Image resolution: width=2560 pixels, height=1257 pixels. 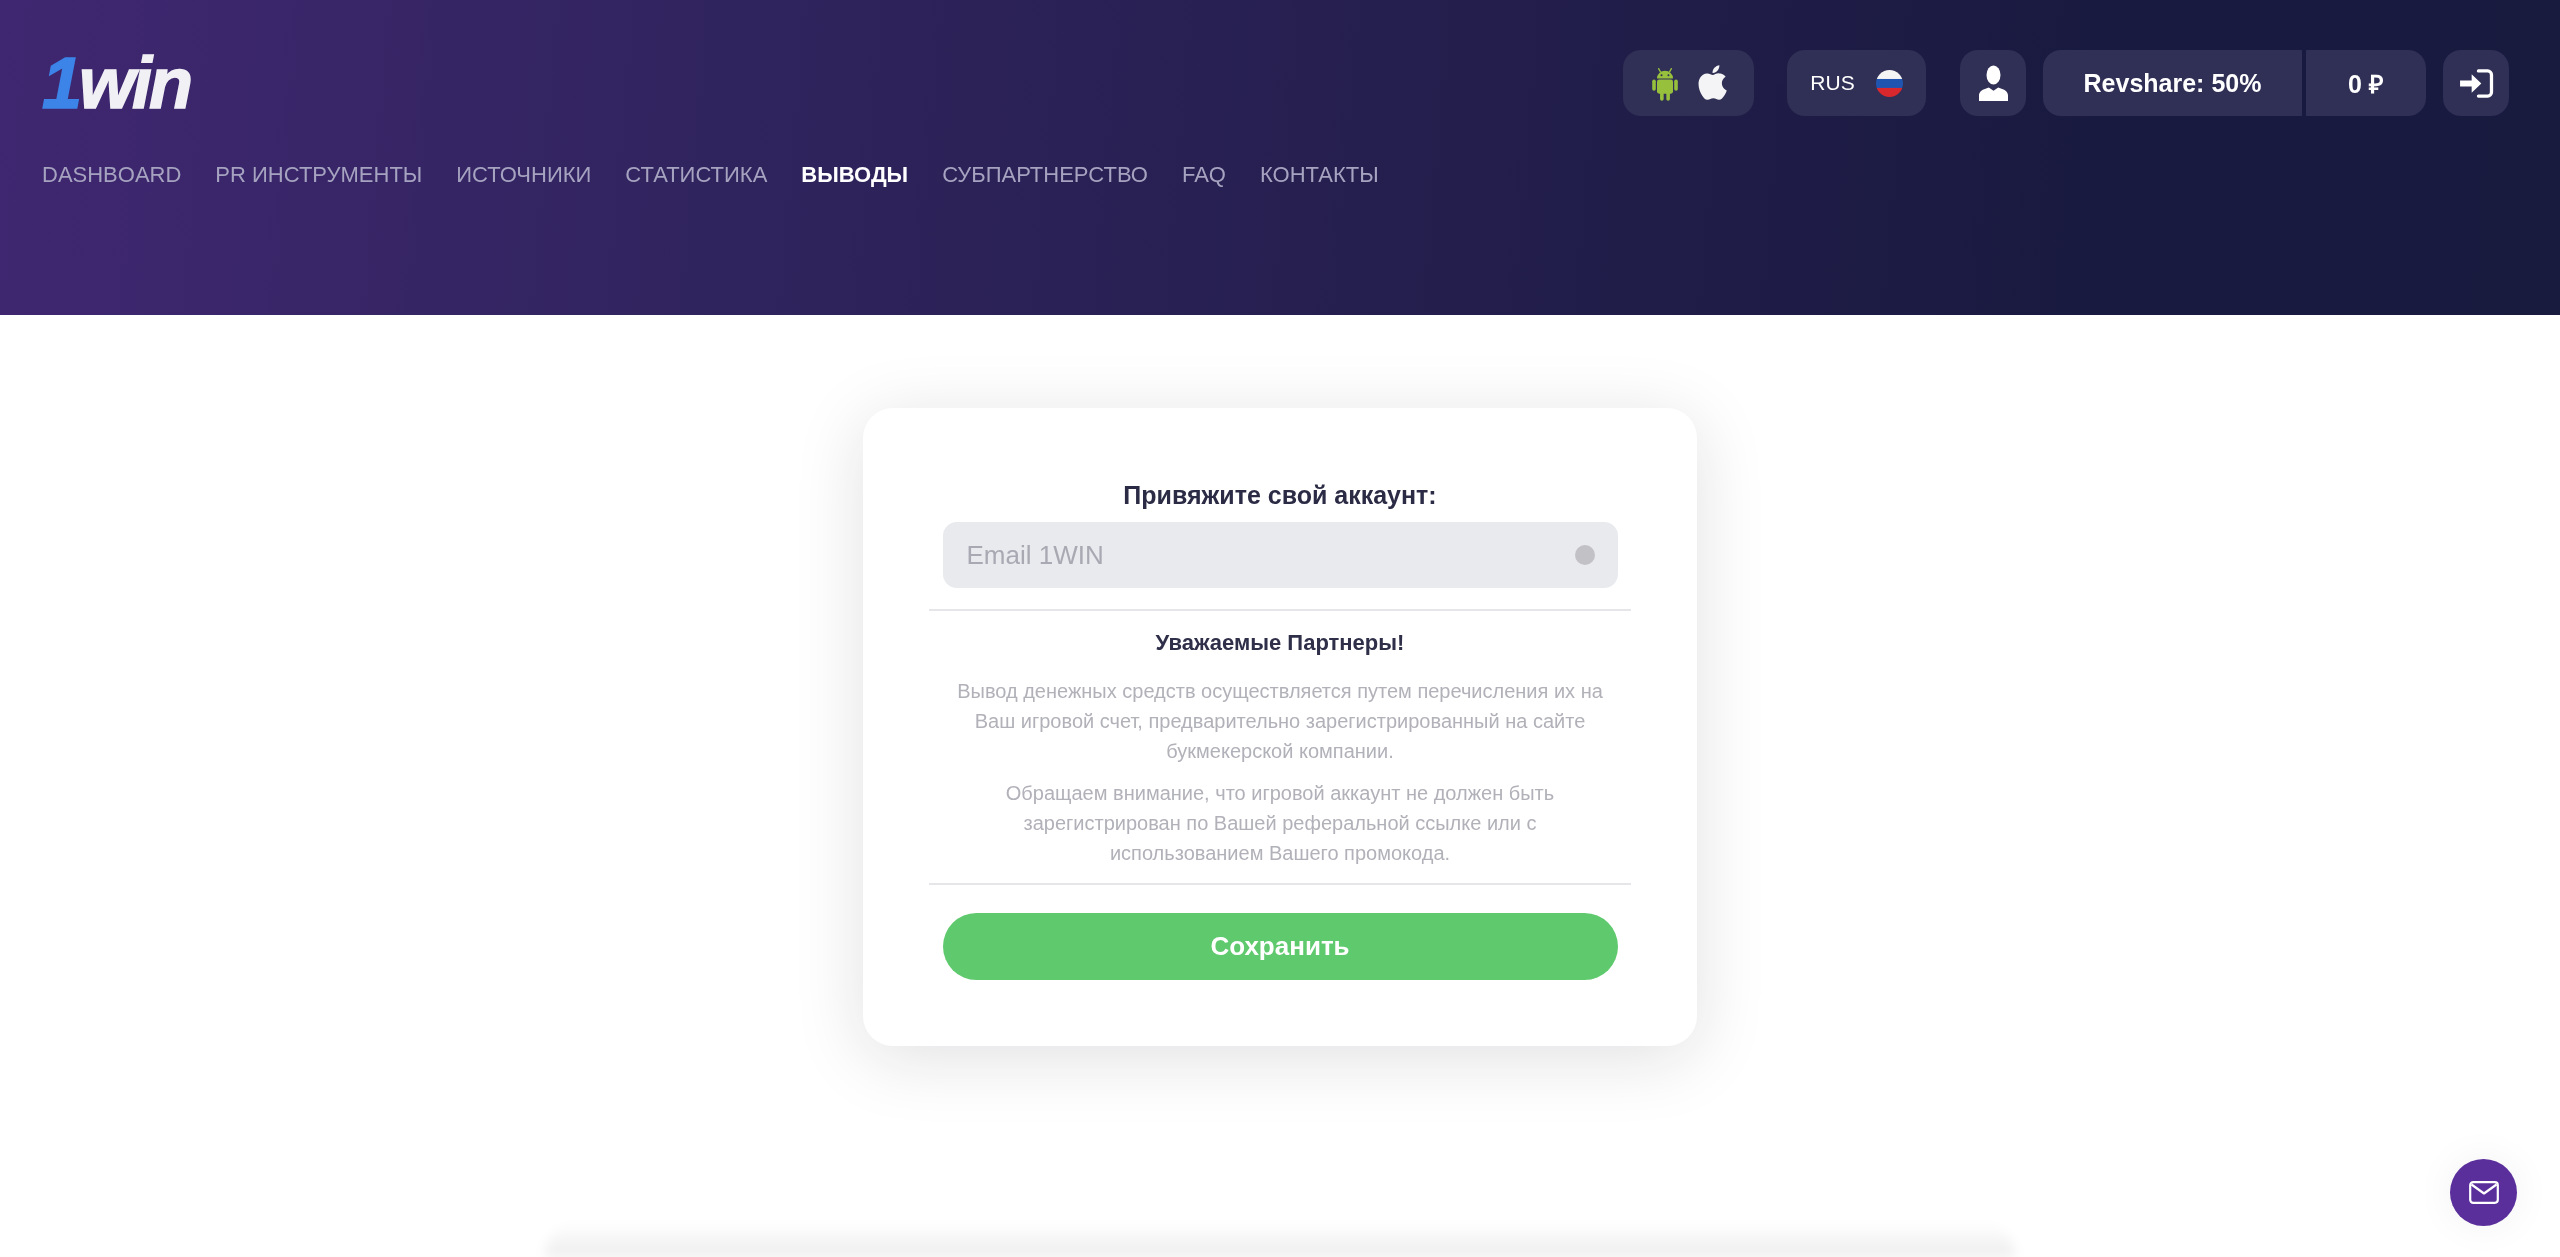 I want to click on revshare-badge: Revshare: 50%, so click(x=2172, y=83).